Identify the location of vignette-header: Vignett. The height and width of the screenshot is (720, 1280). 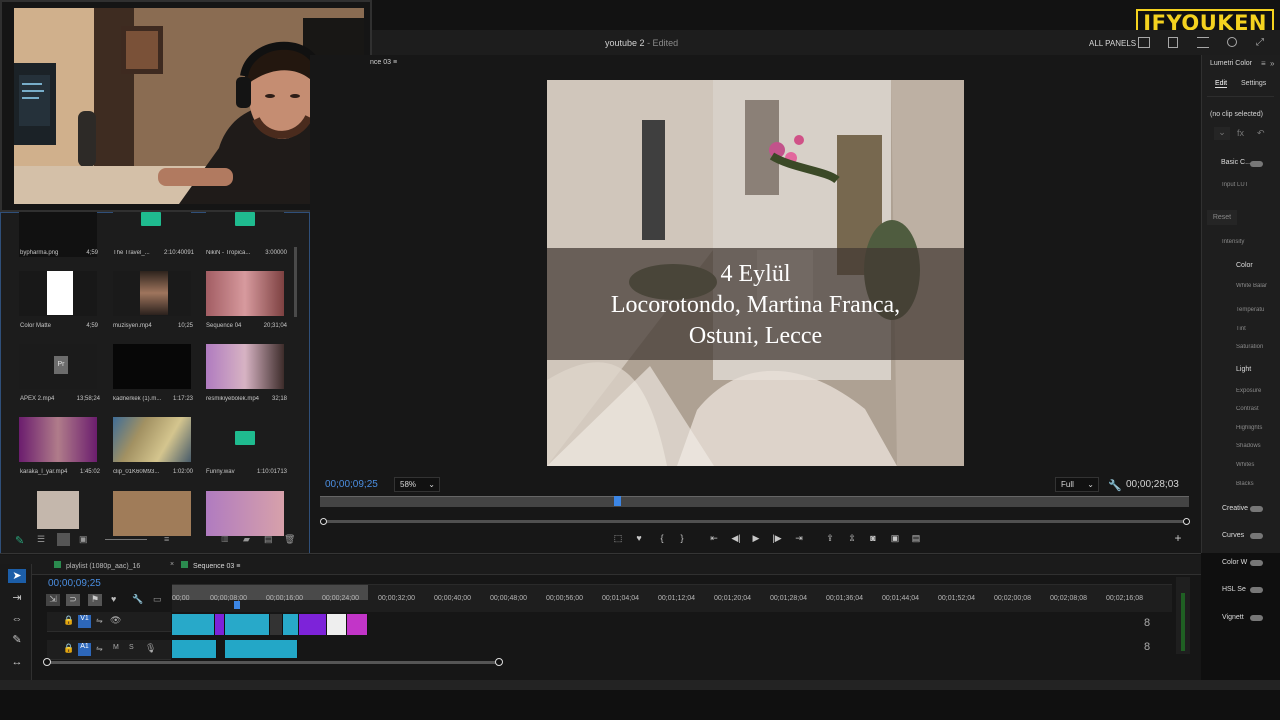
(1233, 617).